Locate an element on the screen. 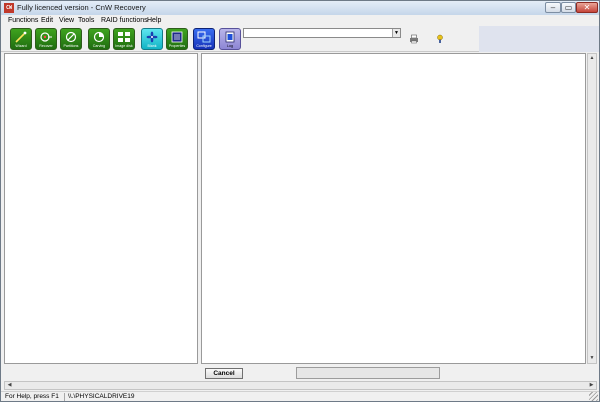  drive-combo: ▼ is located at coordinates (322, 33).